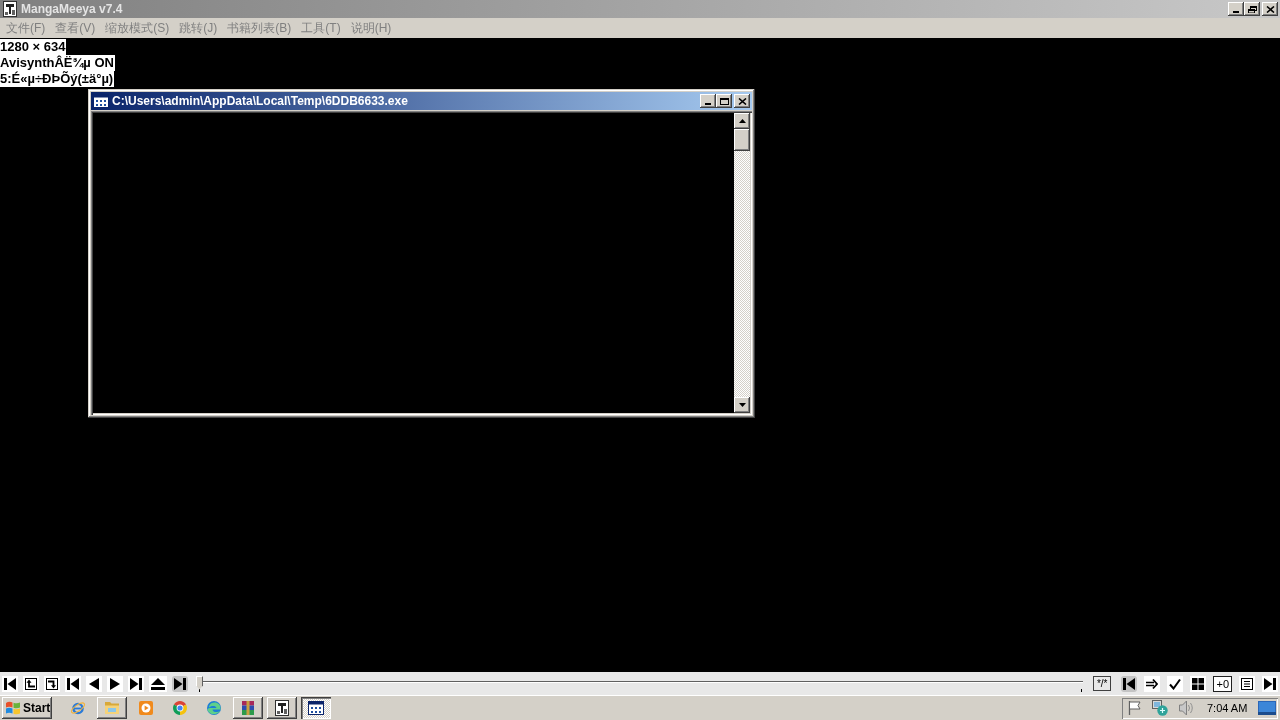 The height and width of the screenshot is (720, 1280). I want to click on segmented-circle-icon, so click(180, 708).